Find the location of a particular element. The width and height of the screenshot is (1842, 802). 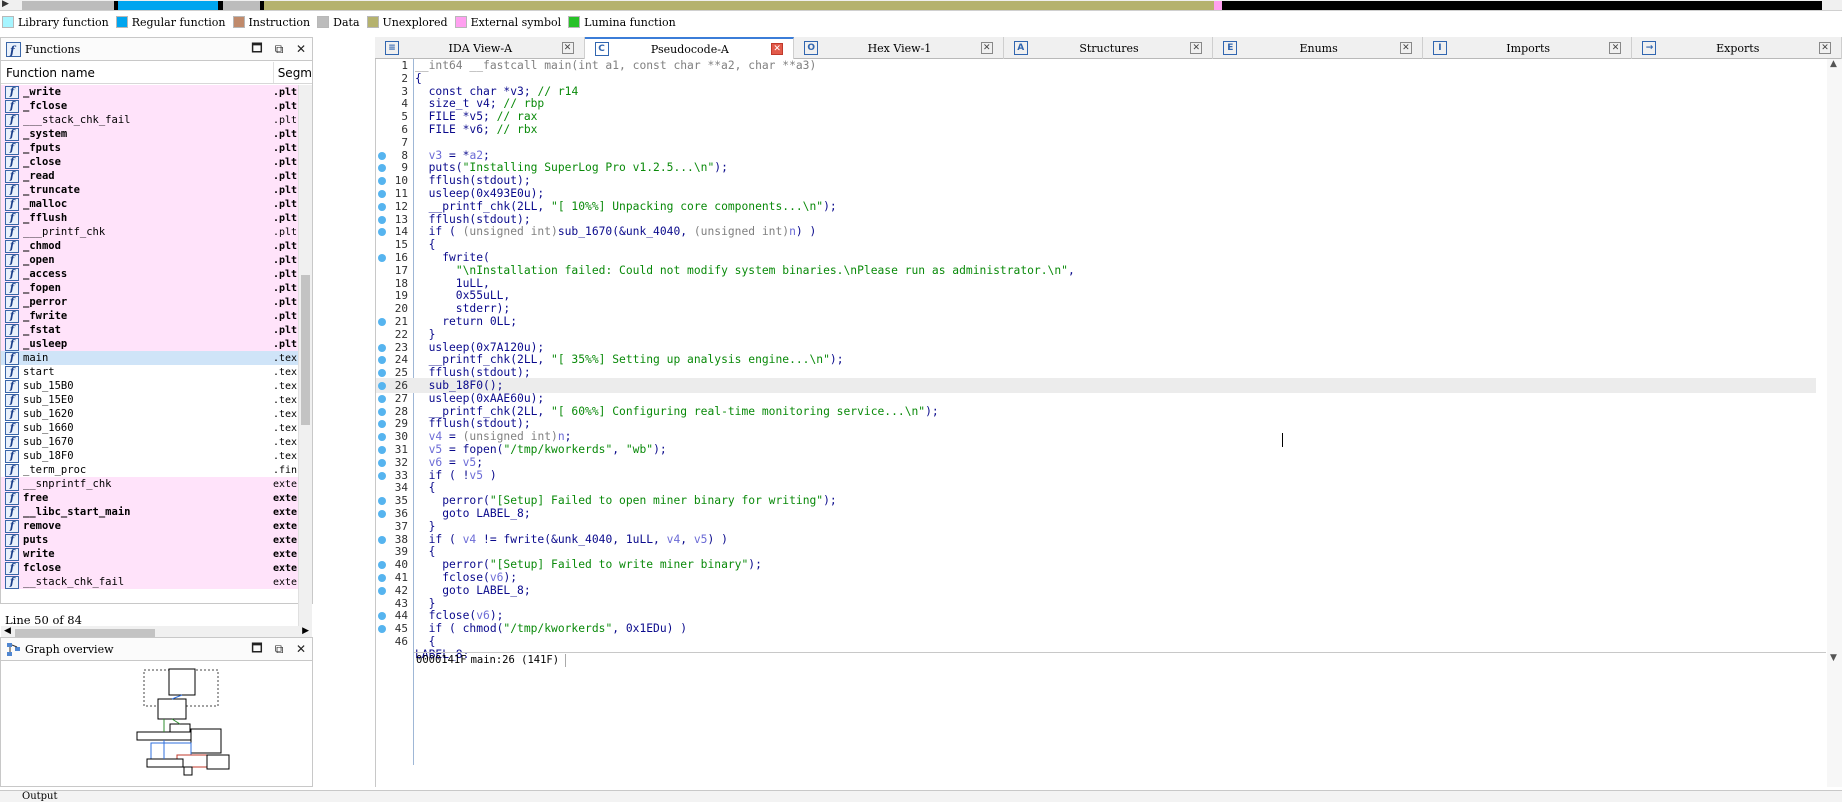

function-row: f _system .plt is located at coordinates (156, 134).